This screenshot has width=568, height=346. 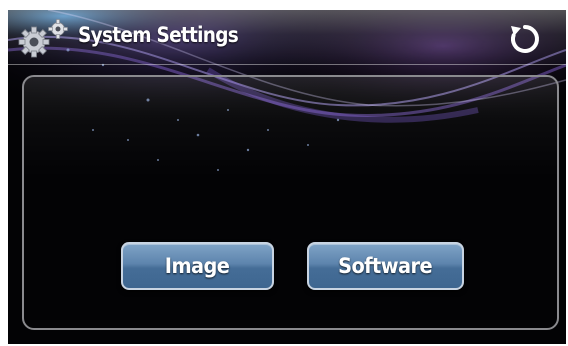 I want to click on software-button-label: Software, so click(x=385, y=266).